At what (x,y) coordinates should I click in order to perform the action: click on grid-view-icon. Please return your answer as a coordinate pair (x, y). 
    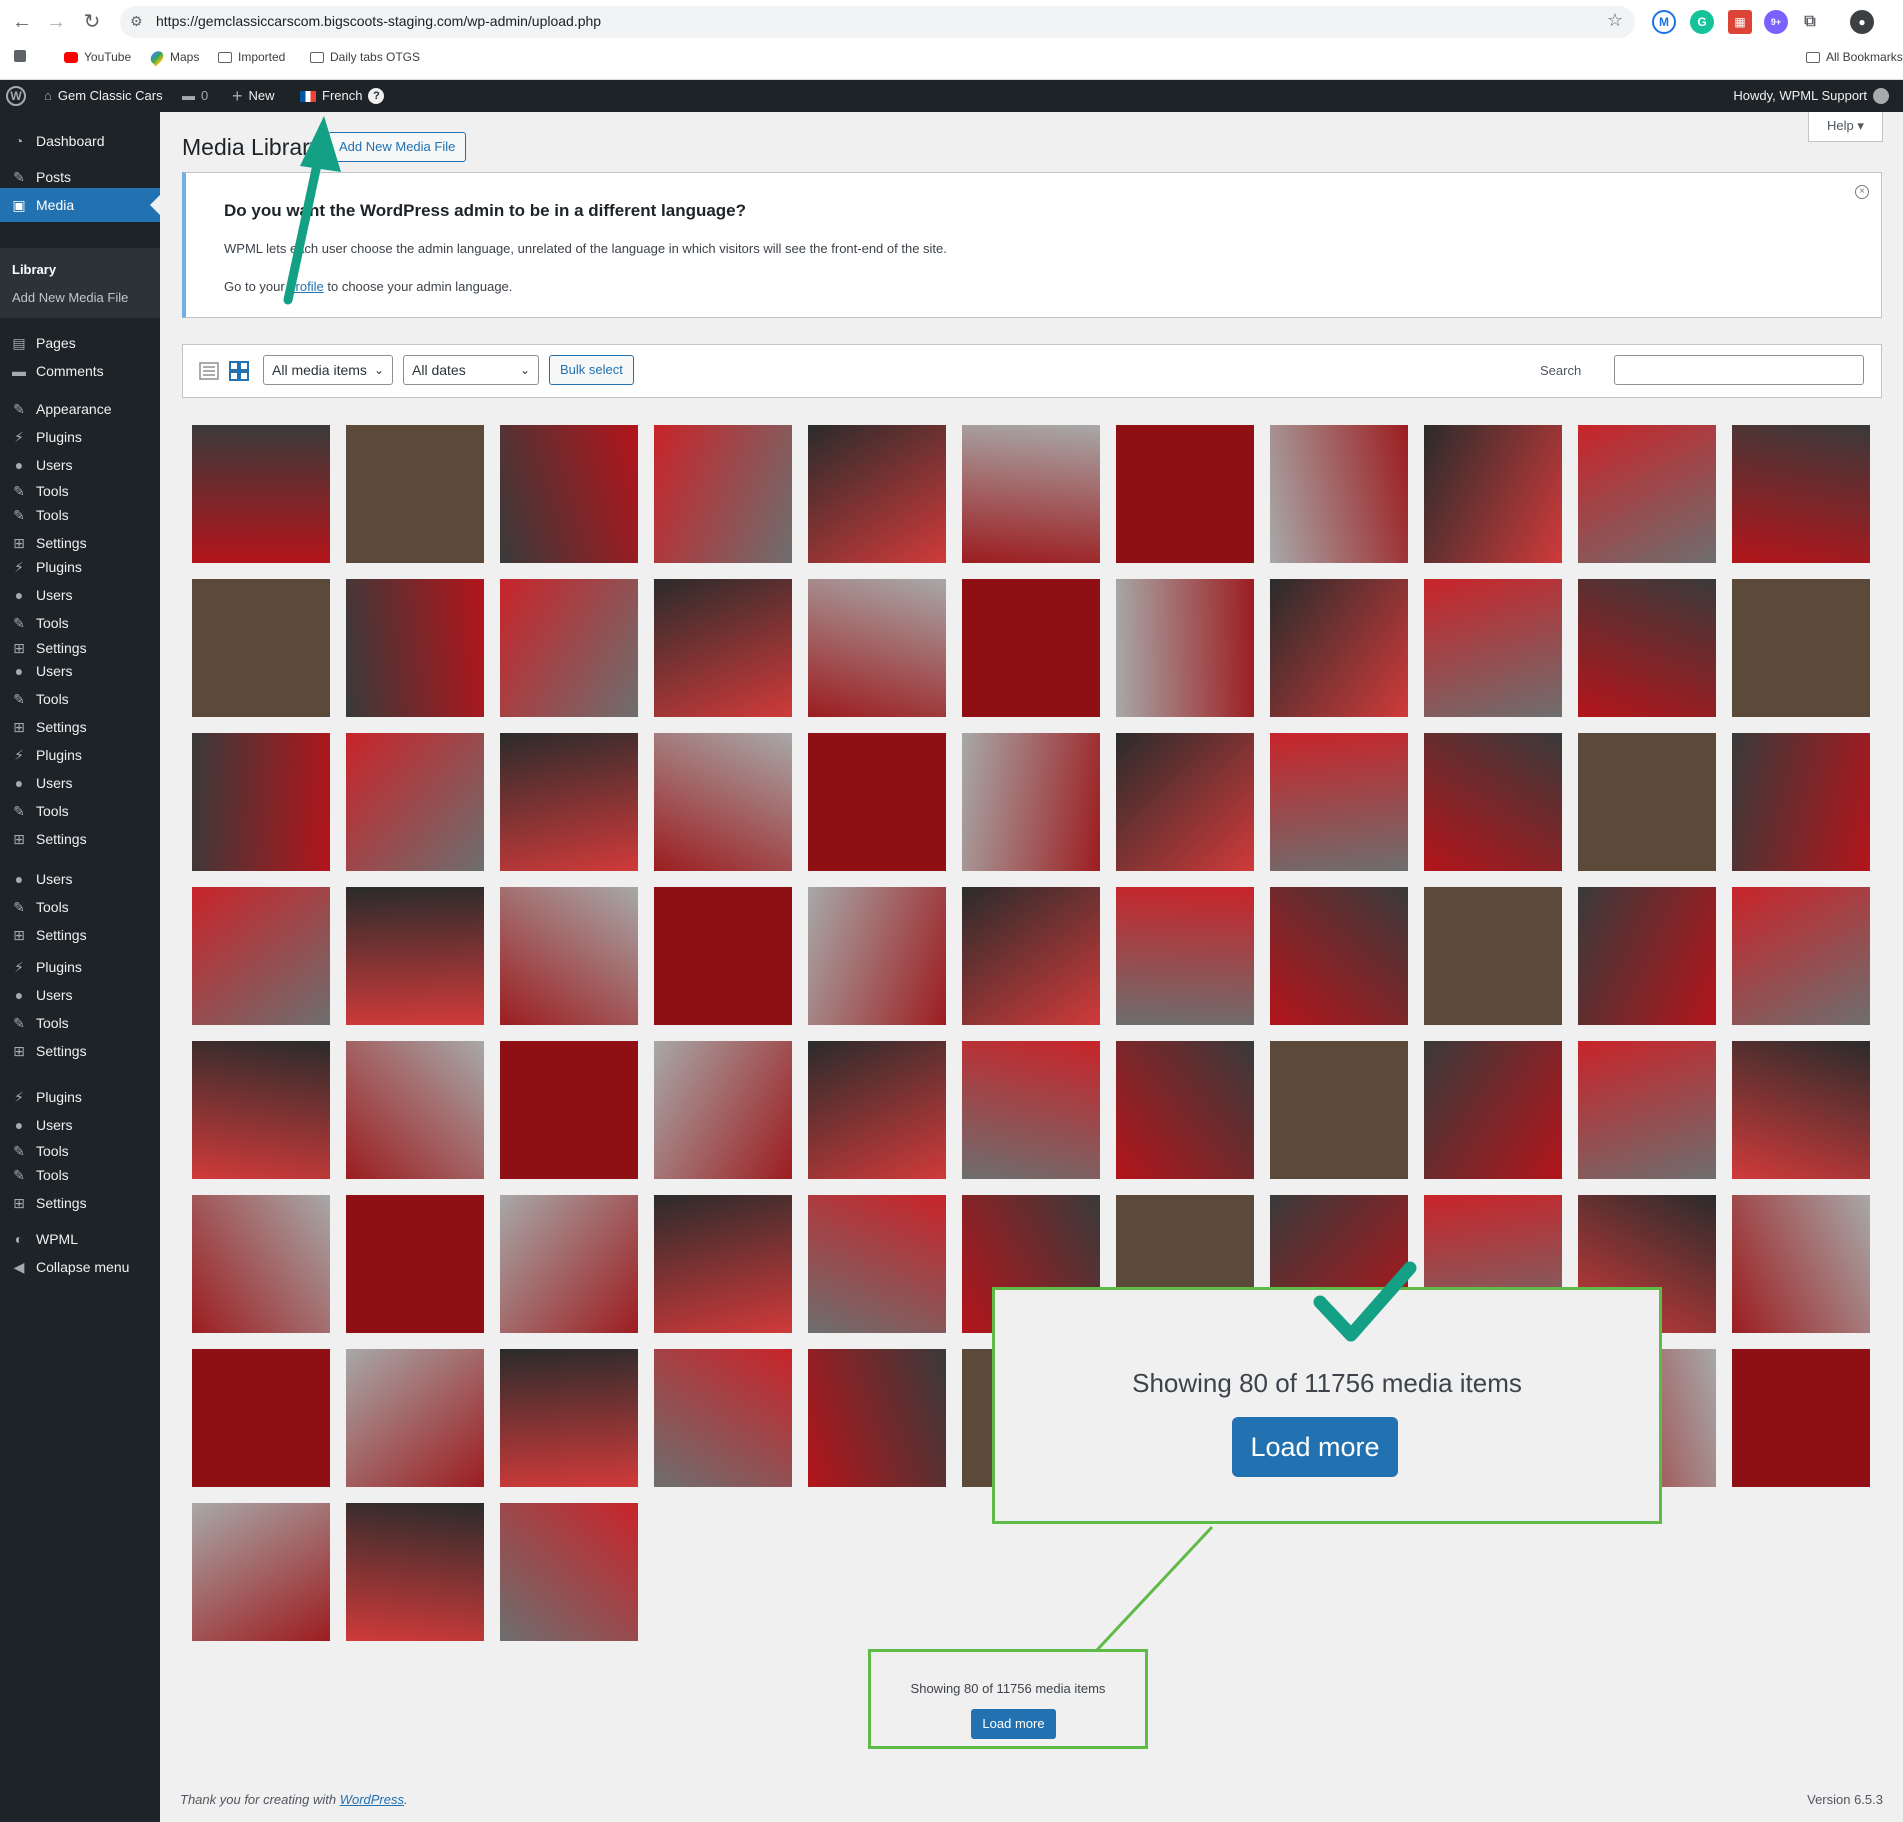
    Looking at the image, I should click on (239, 371).